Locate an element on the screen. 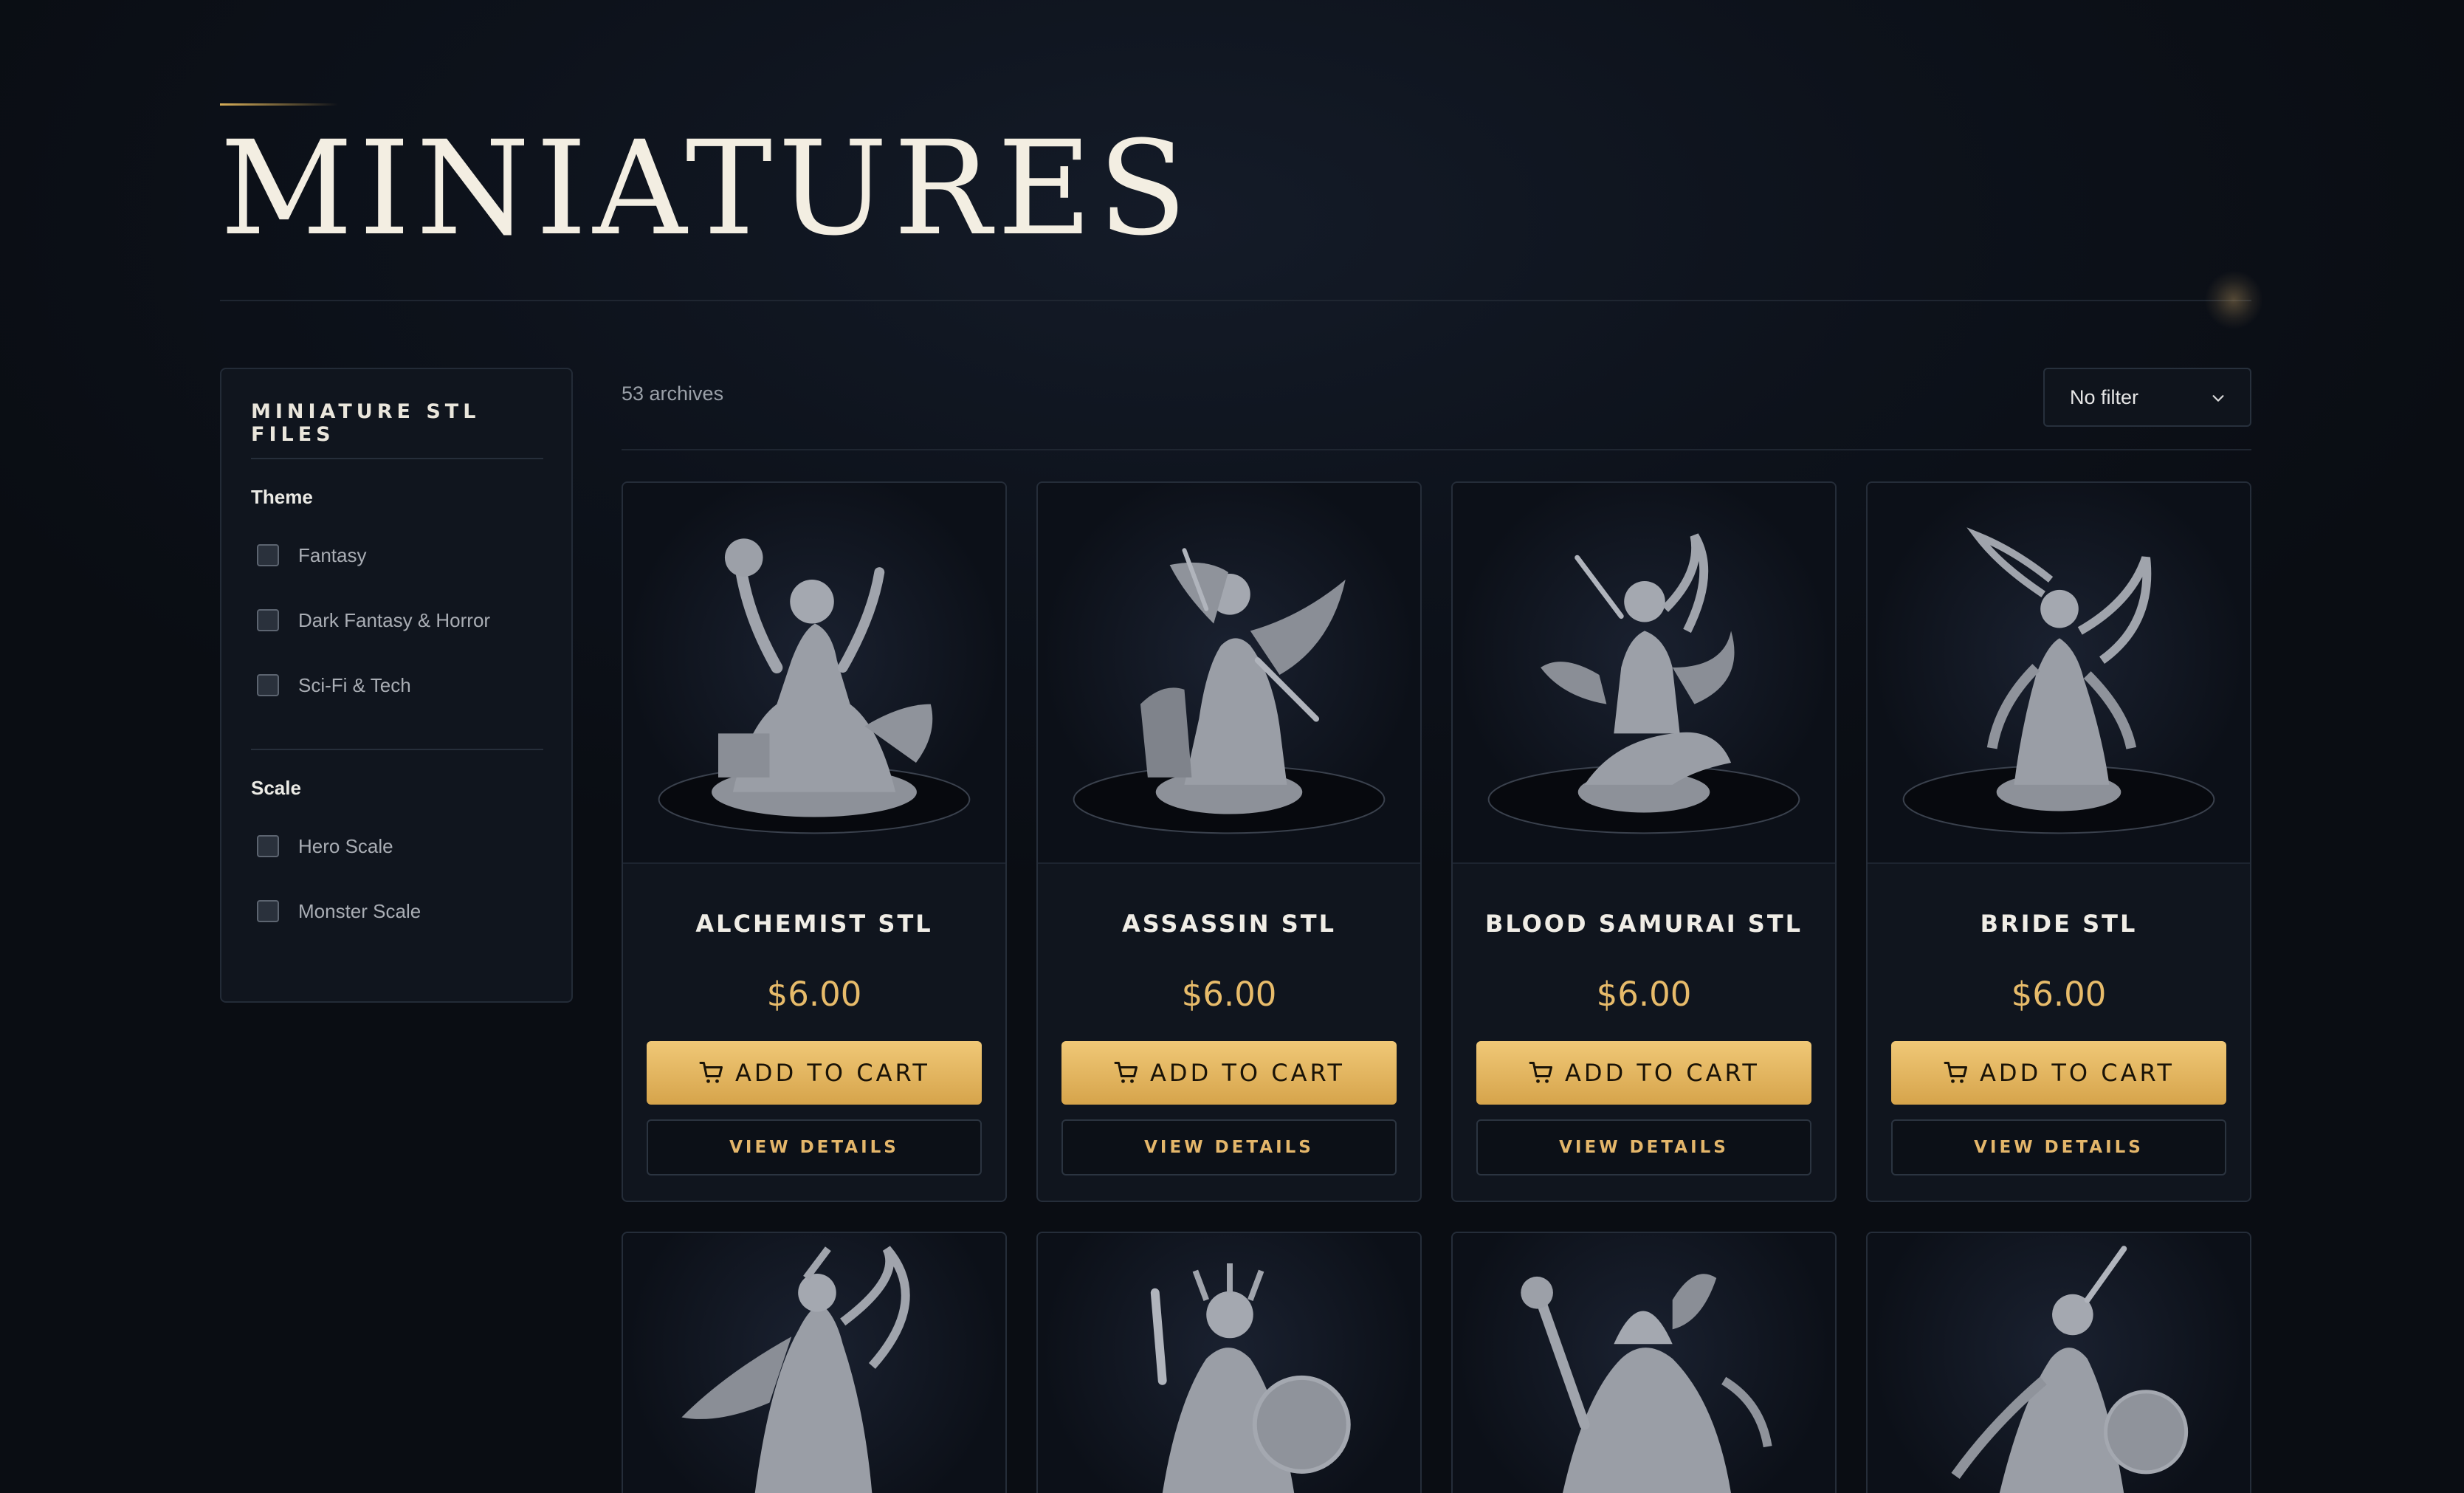 The height and width of the screenshot is (1493, 2464). filter-option-label: Sci-Fi & Tech is located at coordinates (354, 684).